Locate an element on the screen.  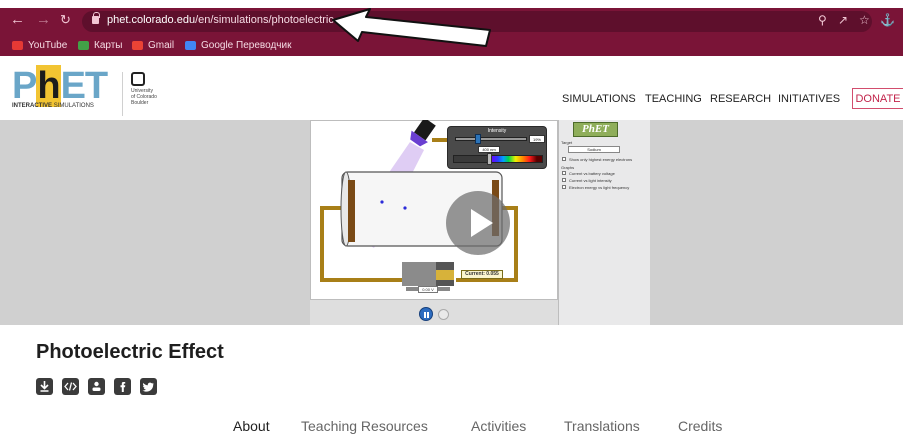
facebook-icon is located at coordinates (122, 386).